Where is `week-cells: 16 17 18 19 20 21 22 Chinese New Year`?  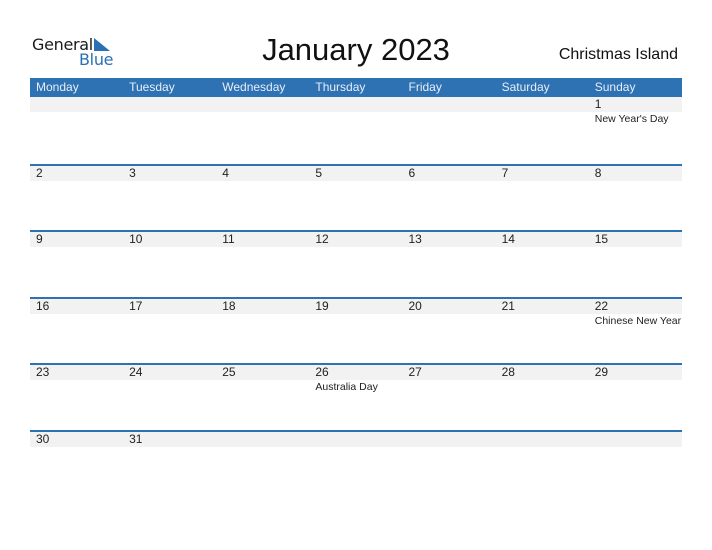
week-cells: 16 17 18 19 20 21 22 Chinese New Year is located at coordinates (356, 313).